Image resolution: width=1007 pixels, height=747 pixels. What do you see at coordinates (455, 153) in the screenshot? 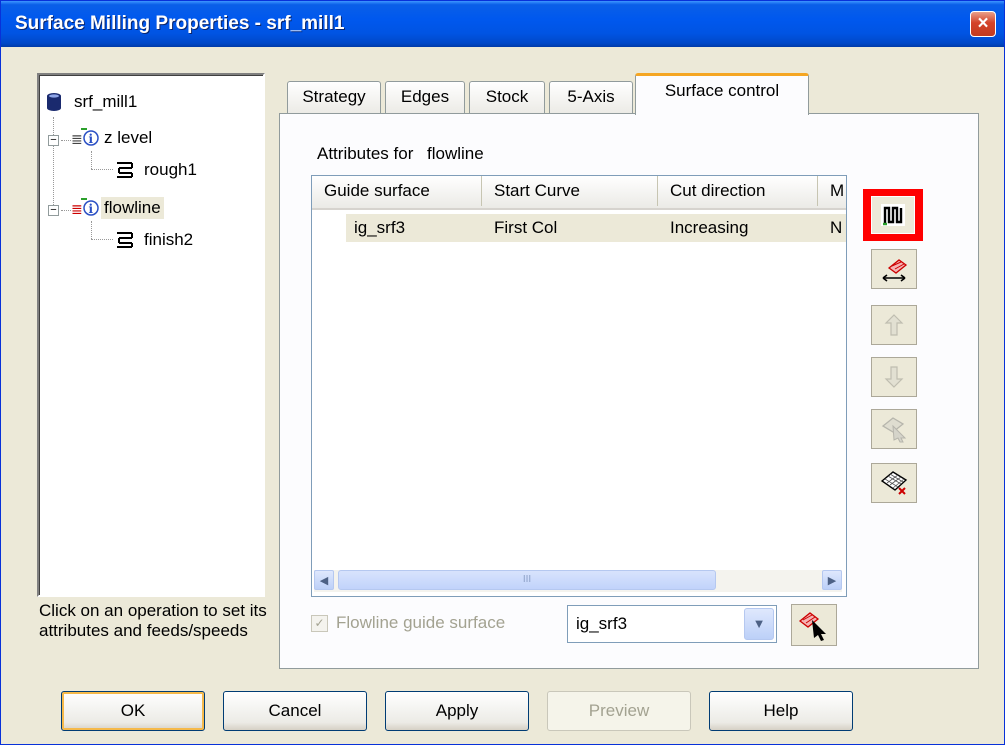
I see `attributes-value: flowline` at bounding box center [455, 153].